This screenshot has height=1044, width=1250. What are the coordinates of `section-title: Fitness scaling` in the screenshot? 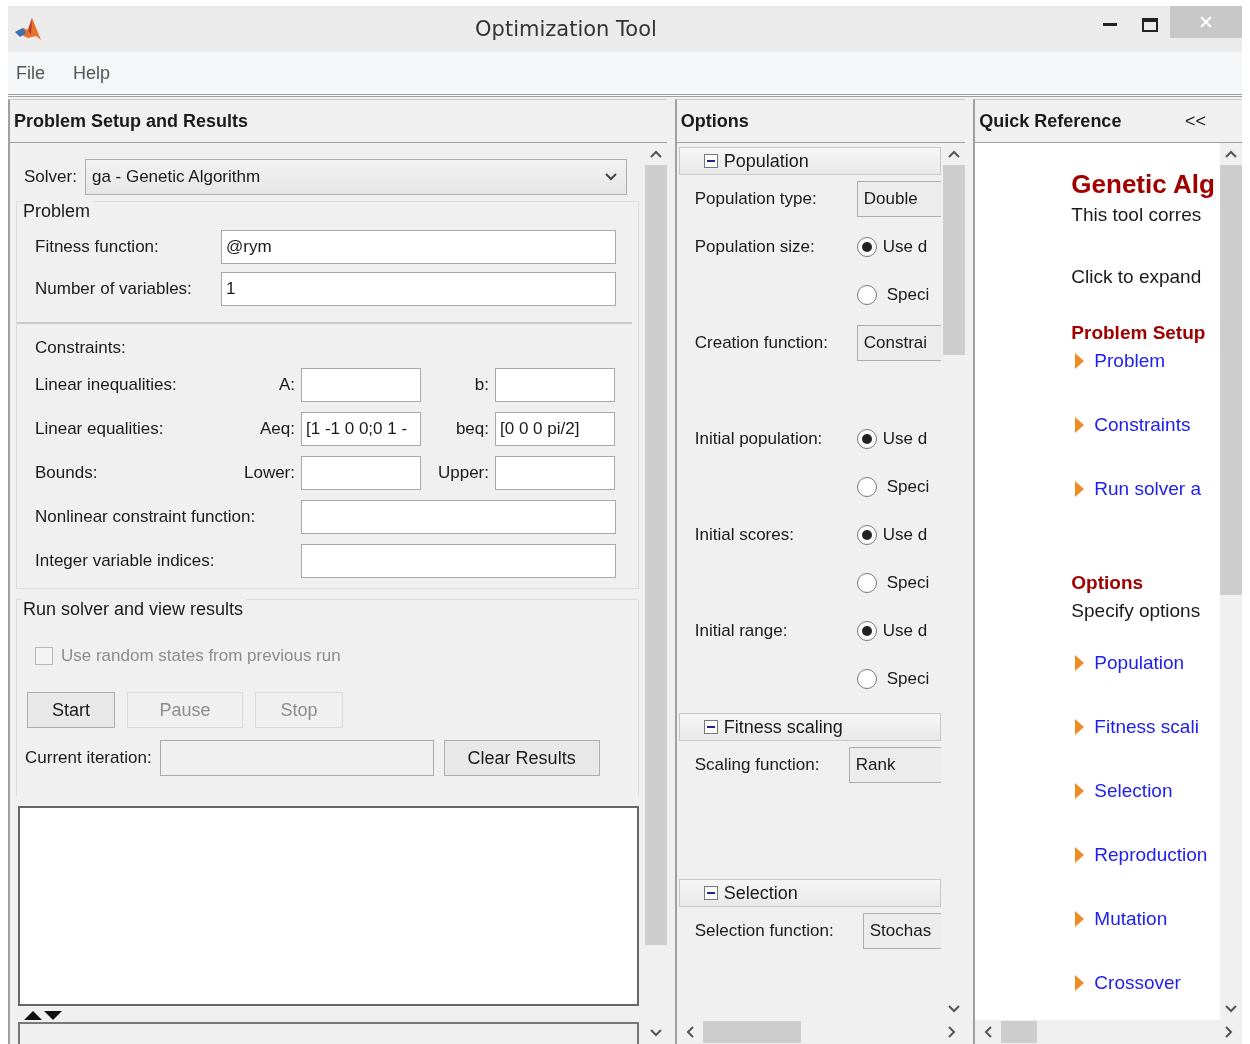 It's located at (783, 727).